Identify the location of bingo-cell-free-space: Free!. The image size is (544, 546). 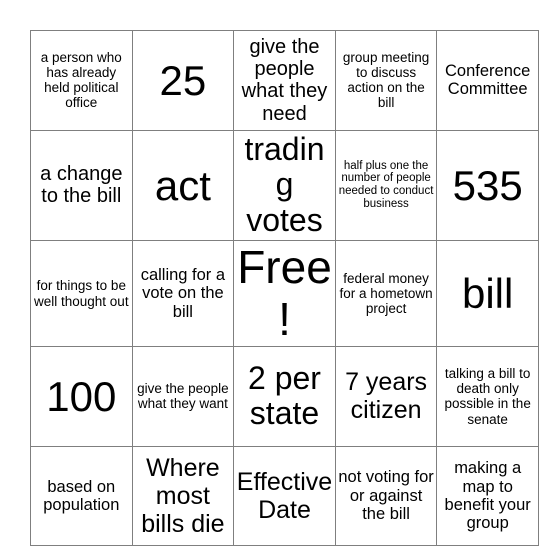
(284, 294).